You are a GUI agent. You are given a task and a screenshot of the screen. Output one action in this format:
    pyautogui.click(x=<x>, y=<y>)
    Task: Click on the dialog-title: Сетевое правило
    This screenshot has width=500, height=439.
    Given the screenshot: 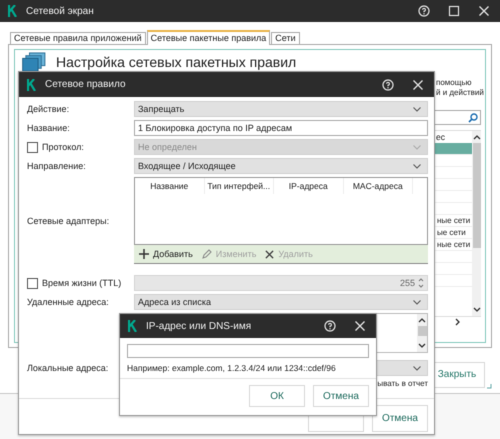 What is the action you would take?
    pyautogui.click(x=85, y=84)
    